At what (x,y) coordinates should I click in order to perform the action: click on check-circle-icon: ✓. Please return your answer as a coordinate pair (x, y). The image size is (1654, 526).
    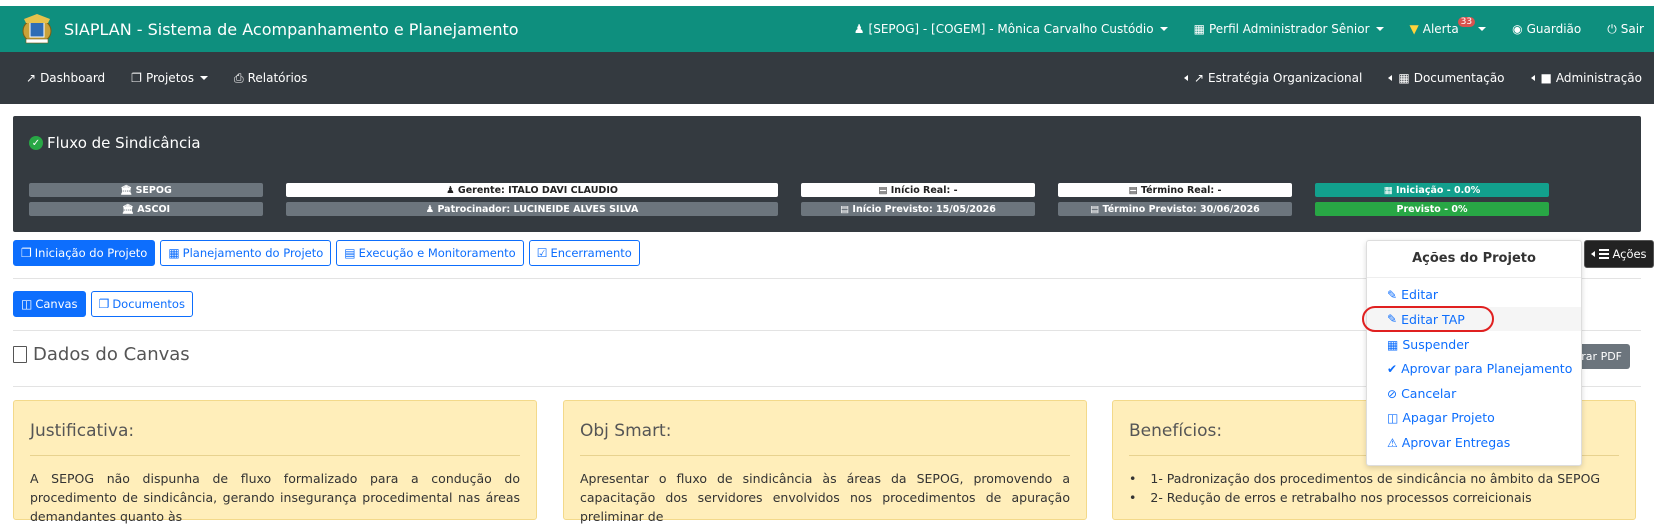
    Looking at the image, I should click on (36, 143).